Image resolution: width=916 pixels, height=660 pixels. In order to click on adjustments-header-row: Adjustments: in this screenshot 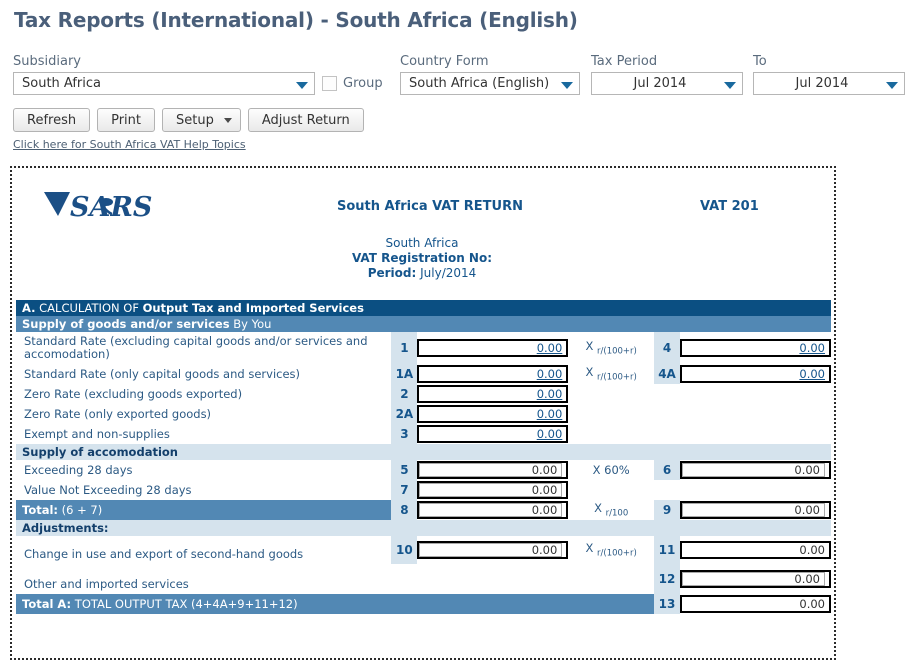, I will do `click(423, 528)`.